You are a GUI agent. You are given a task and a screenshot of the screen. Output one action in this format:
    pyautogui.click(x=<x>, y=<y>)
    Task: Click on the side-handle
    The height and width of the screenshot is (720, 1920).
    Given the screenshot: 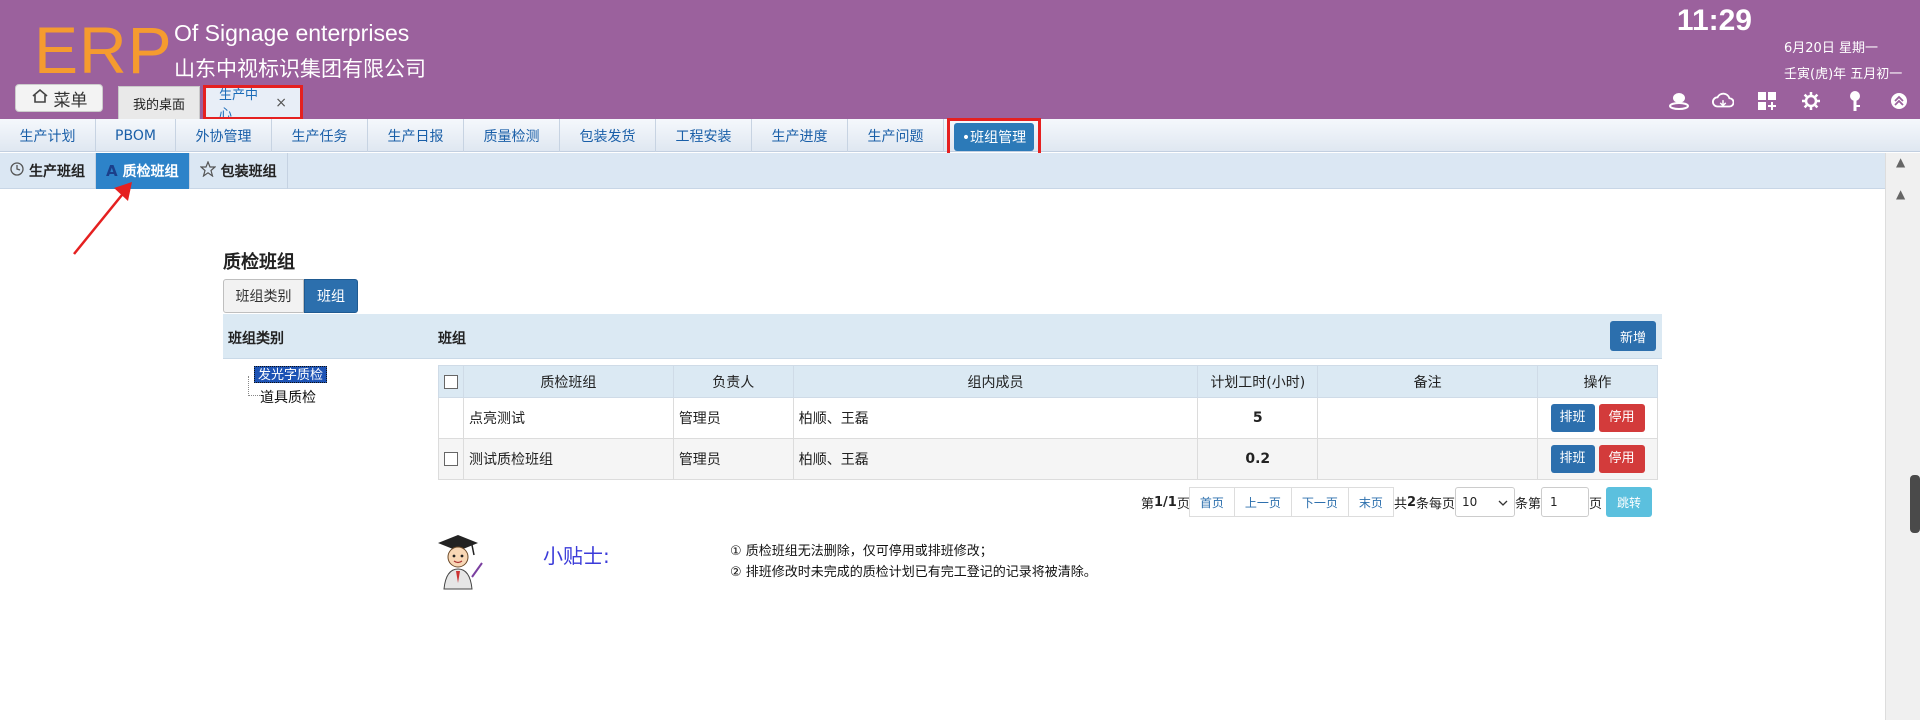 What is the action you would take?
    pyautogui.click(x=1915, y=504)
    